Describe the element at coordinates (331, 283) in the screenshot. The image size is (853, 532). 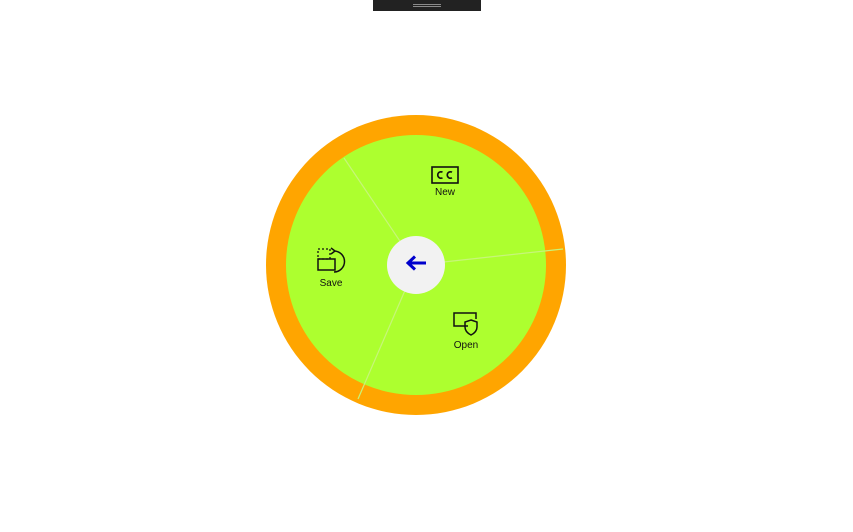
I see `menu-item-label: Save` at that location.